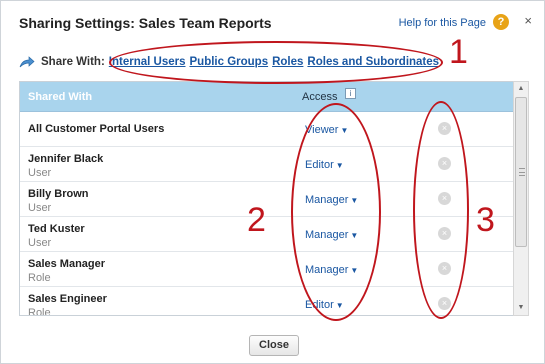 The width and height of the screenshot is (545, 364). What do you see at coordinates (145, 23) in the screenshot?
I see `dialog-title: Sharing Settings: Sales Team Reports` at bounding box center [145, 23].